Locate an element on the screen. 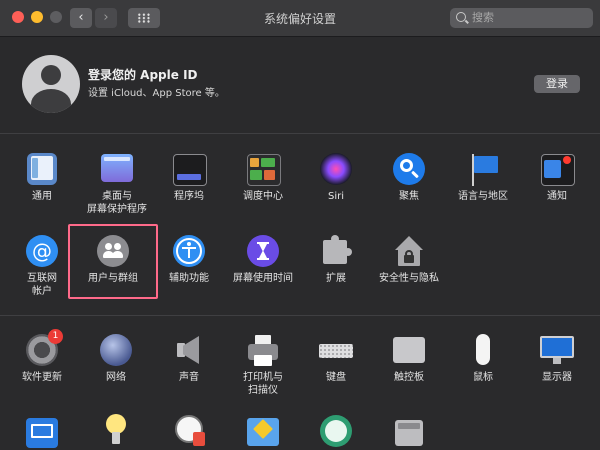  printers-label: 打印机与 扫描仪 is located at coordinates (263, 384).